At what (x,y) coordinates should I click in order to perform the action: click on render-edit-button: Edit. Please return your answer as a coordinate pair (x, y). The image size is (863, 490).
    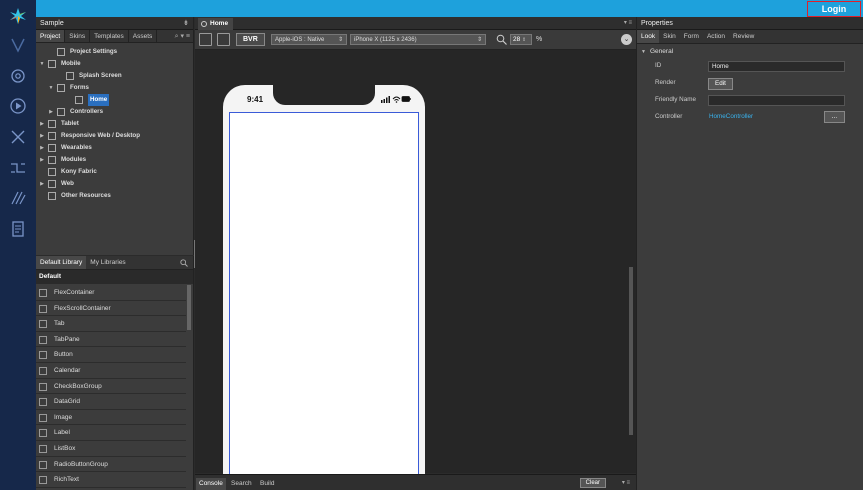
    Looking at the image, I should click on (720, 84).